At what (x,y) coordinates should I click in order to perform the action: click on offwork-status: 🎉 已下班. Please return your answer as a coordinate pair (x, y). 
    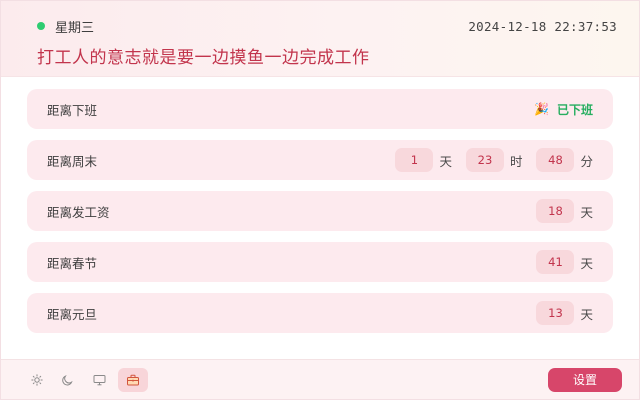
    Looking at the image, I should click on (563, 109).